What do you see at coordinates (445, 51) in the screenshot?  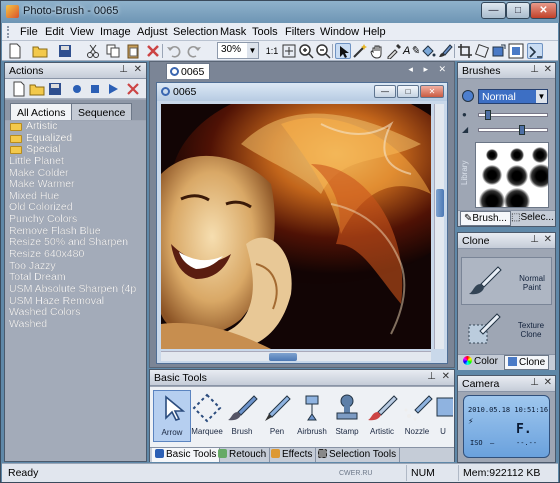 I see `brush-tool-icon` at bounding box center [445, 51].